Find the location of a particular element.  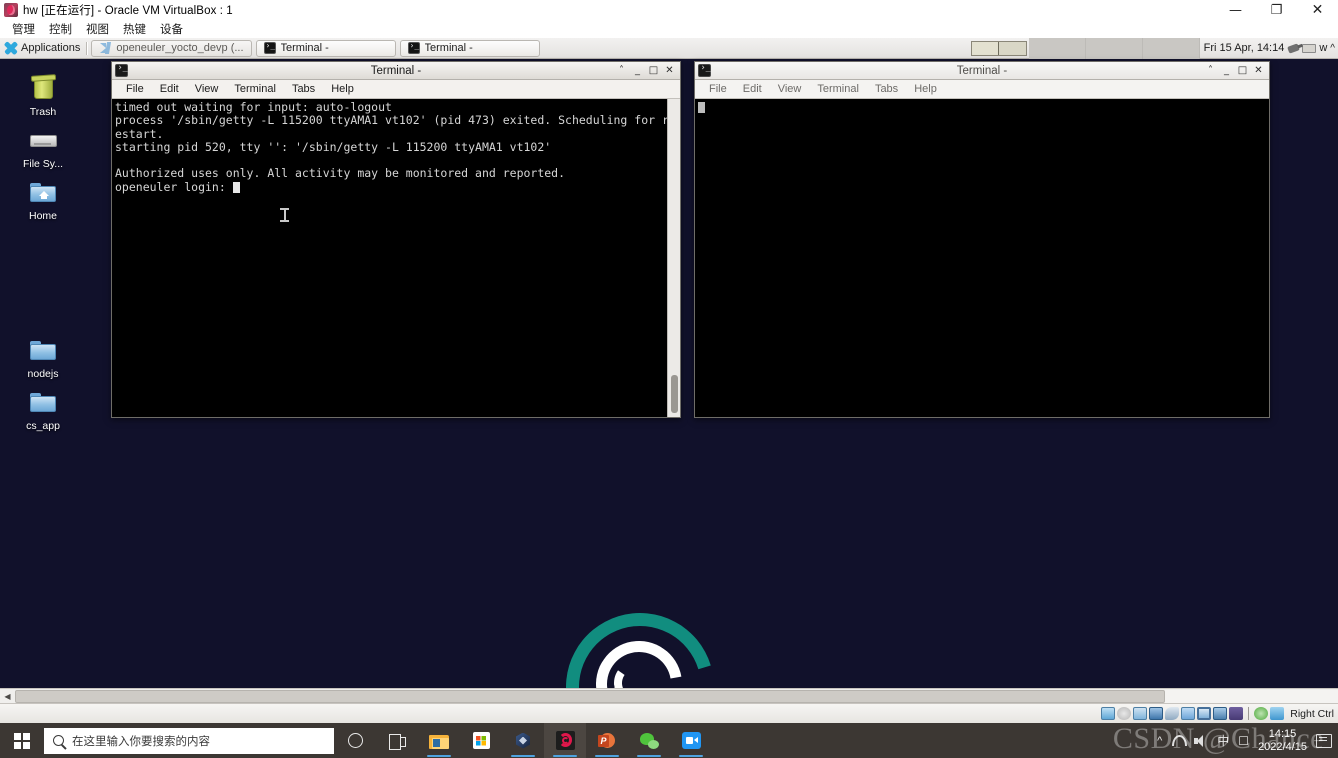

scrollbar-track is located at coordinates (676, 696).